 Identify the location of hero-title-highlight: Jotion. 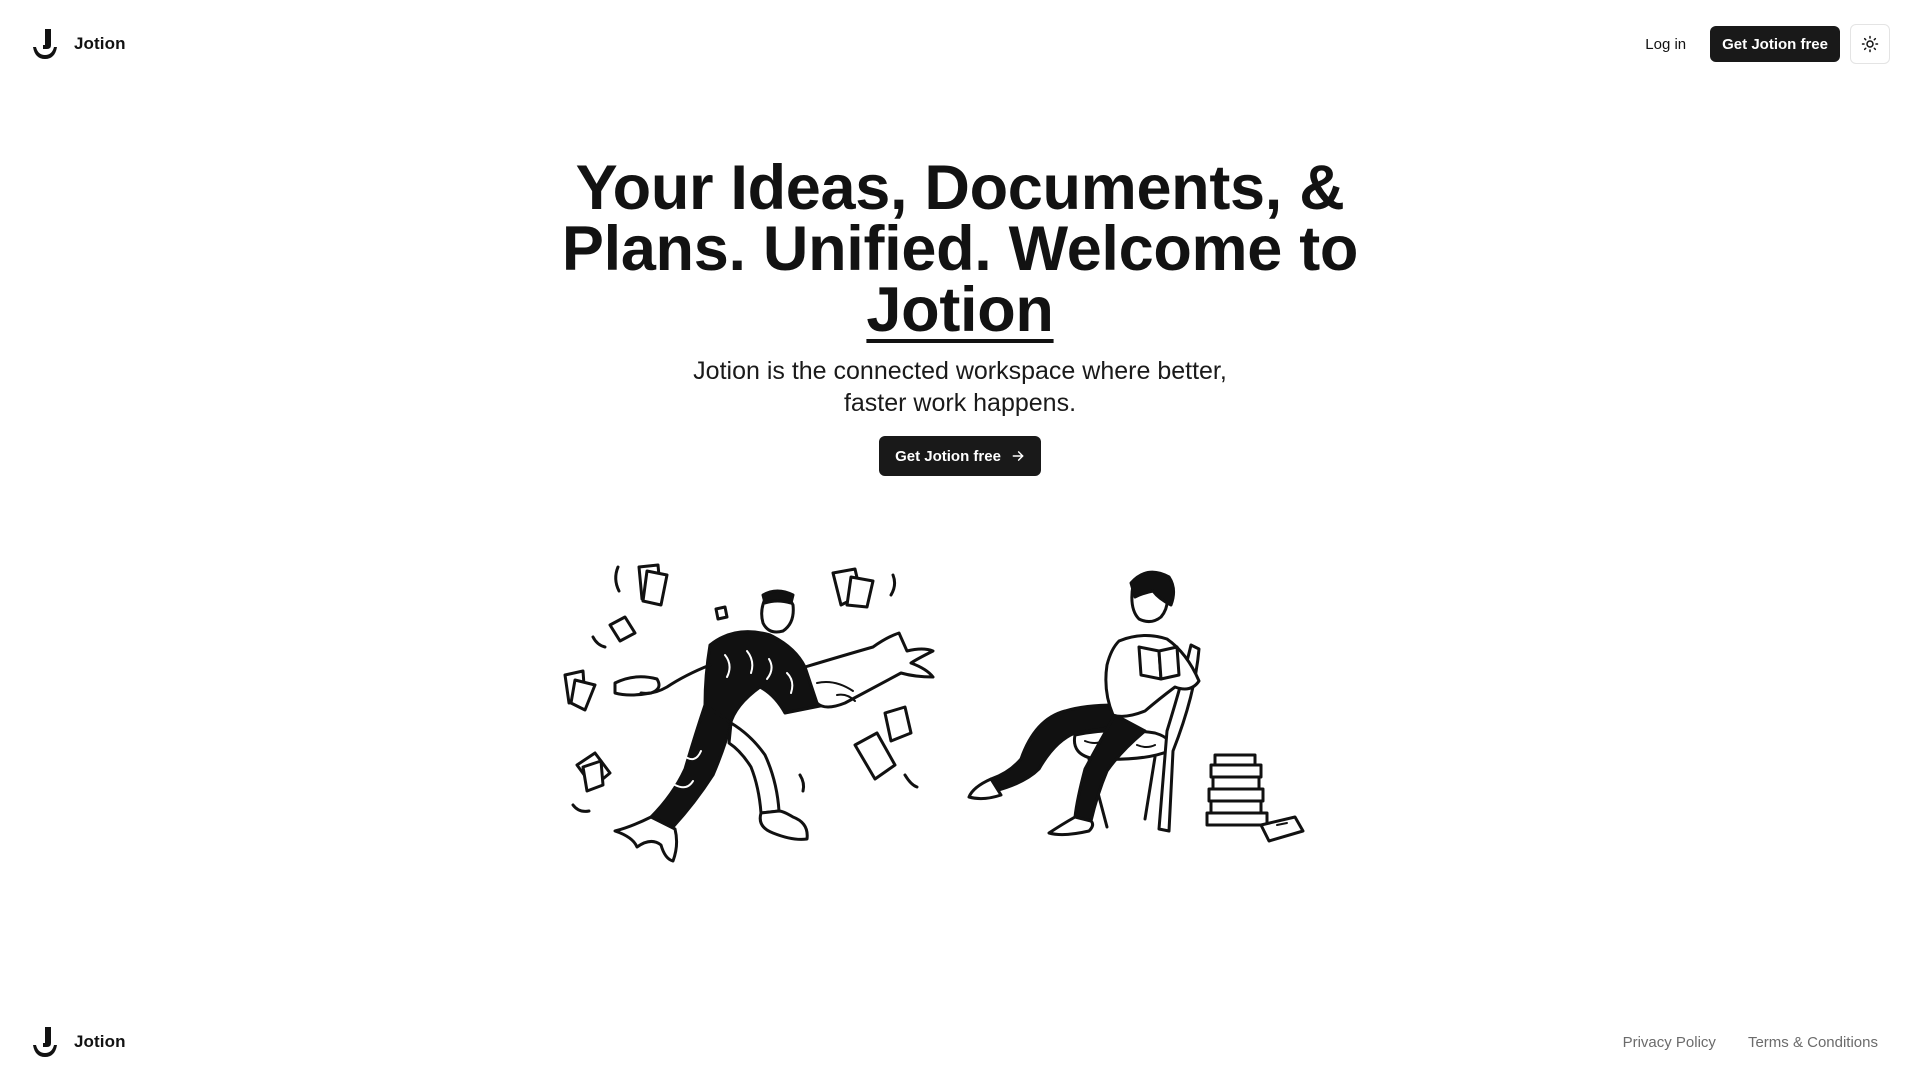
(960, 310).